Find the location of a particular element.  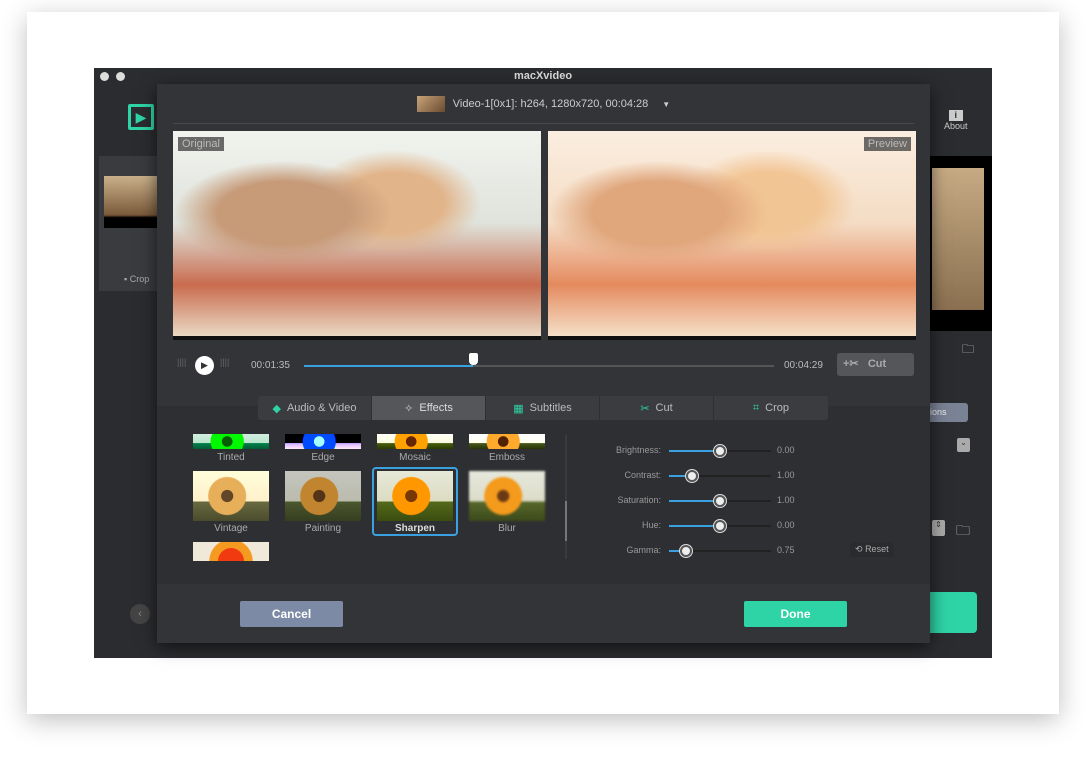

video-thumb-icon is located at coordinates (430, 104).